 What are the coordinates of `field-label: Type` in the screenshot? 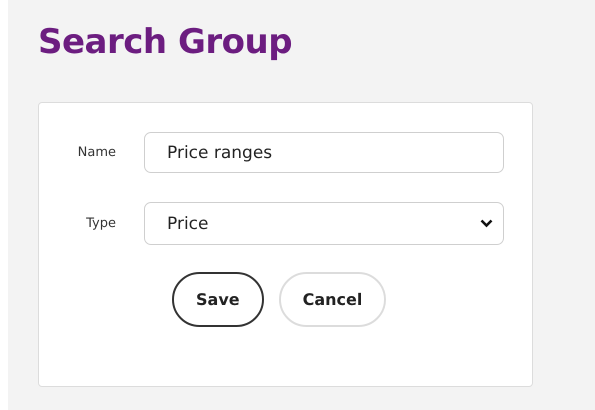 It's located at (101, 223).